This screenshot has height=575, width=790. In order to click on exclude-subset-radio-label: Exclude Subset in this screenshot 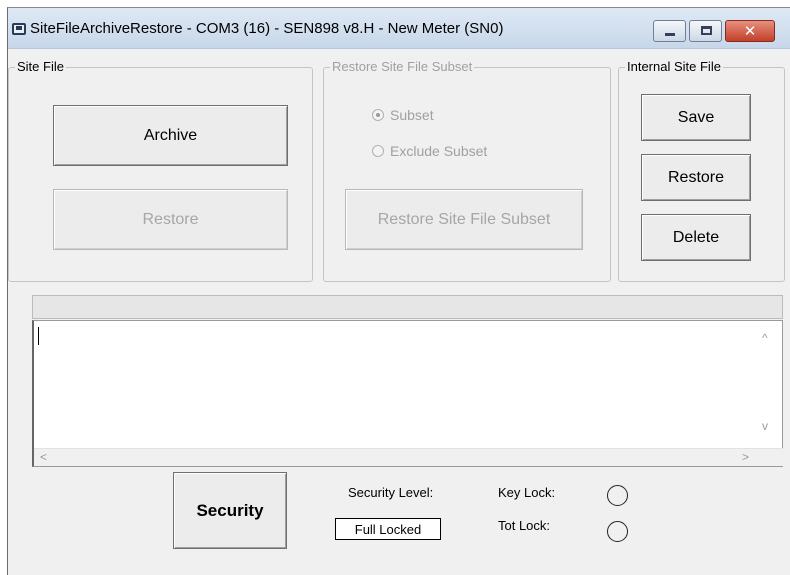, I will do `click(439, 151)`.